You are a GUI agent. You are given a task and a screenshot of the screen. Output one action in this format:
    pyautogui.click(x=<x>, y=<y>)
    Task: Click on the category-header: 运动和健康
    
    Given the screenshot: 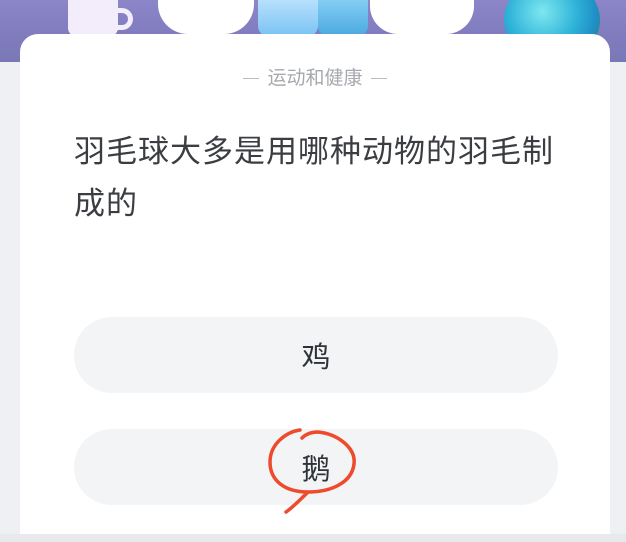 What is the action you would take?
    pyautogui.click(x=315, y=78)
    